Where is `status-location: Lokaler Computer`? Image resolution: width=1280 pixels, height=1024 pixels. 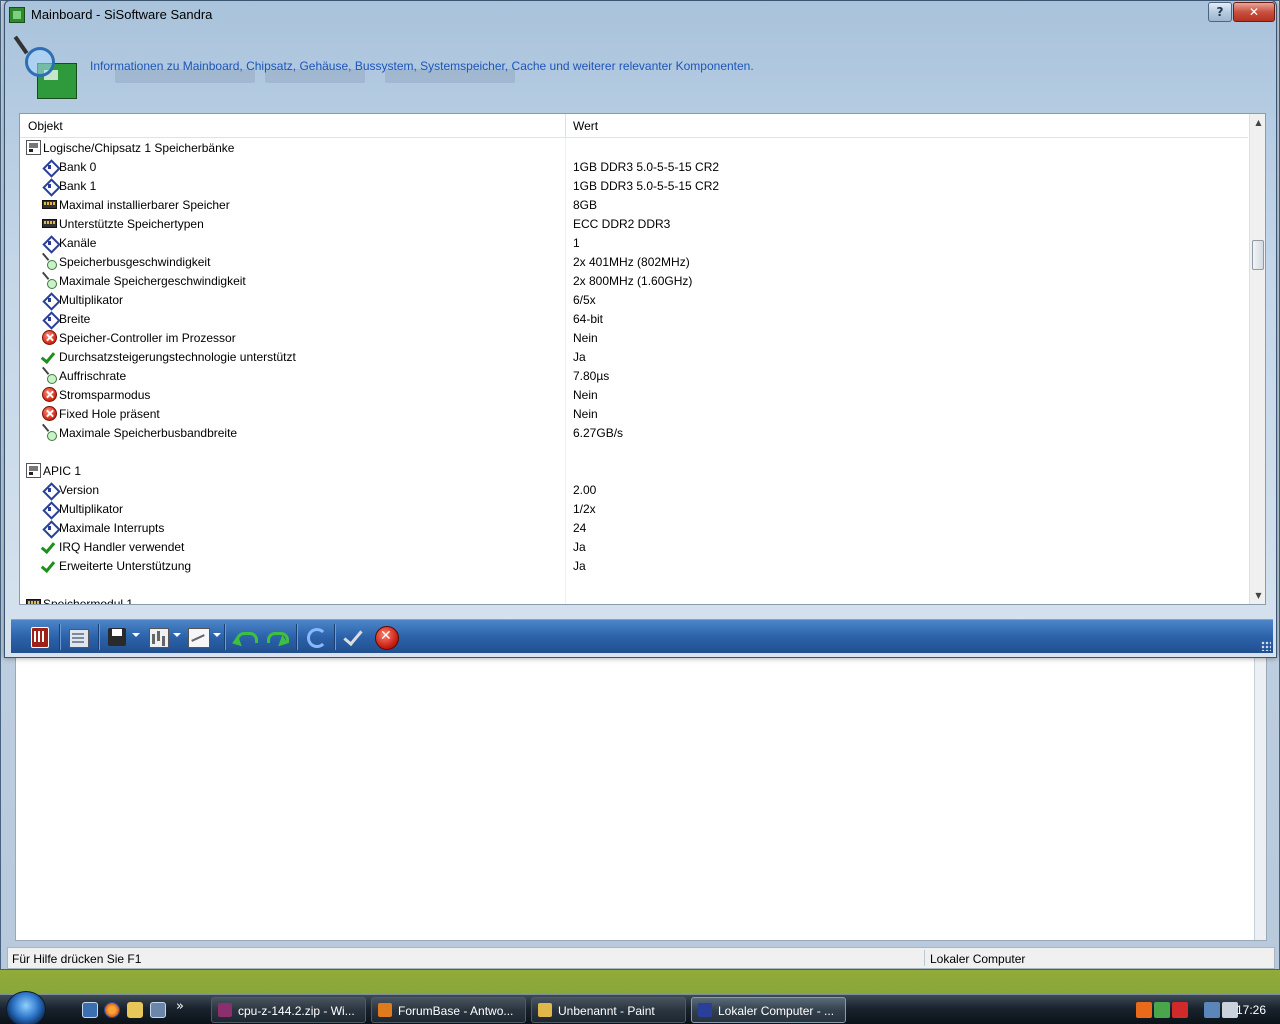
status-location: Lokaler Computer is located at coordinates (978, 959).